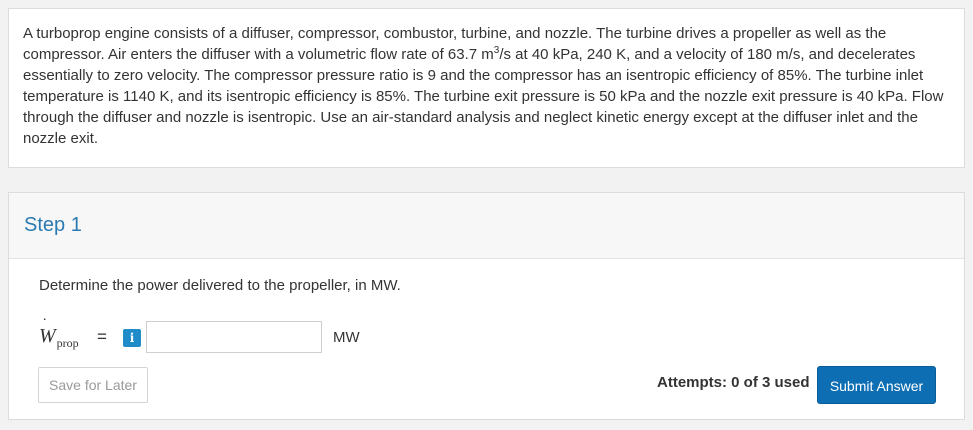 This screenshot has width=973, height=430. What do you see at coordinates (102, 336) in the screenshot?
I see `equals-sign: =` at bounding box center [102, 336].